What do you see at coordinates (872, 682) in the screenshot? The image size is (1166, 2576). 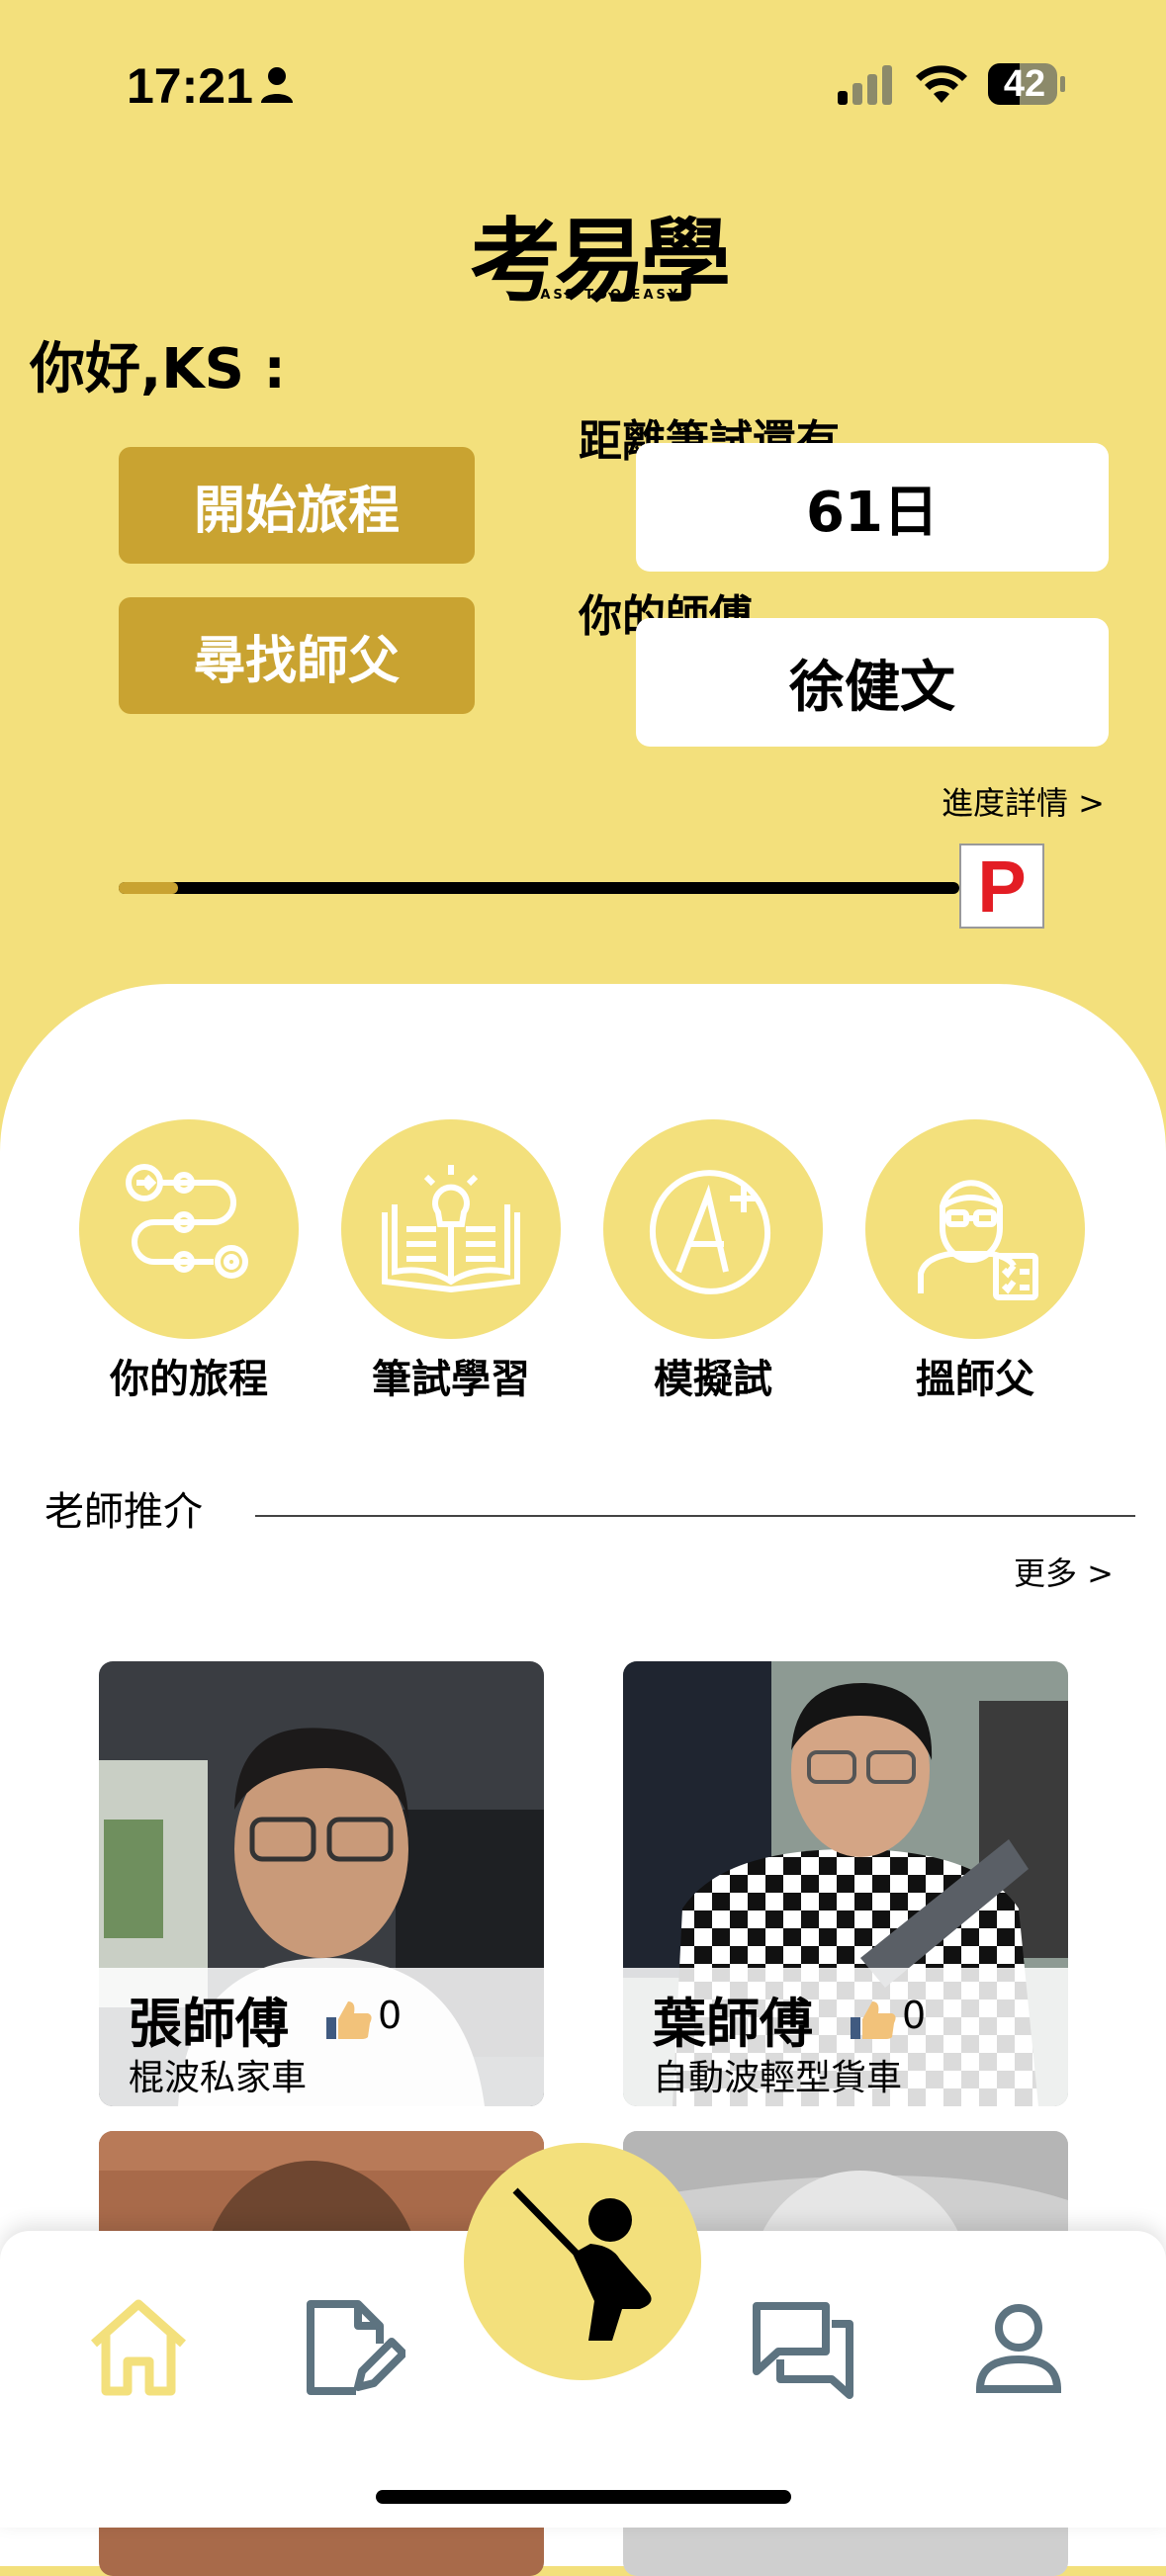 I see `master-name: 徐健文` at bounding box center [872, 682].